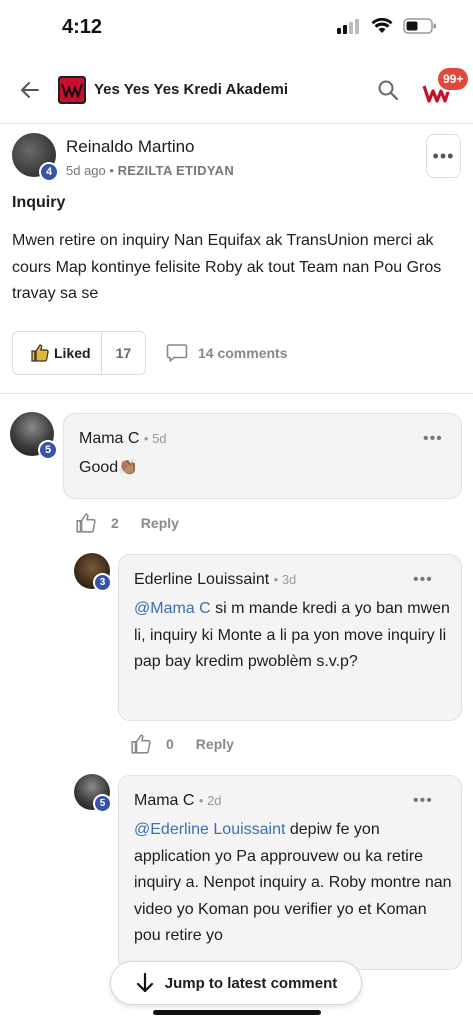 Image resolution: width=473 pixels, height=1024 pixels. I want to click on status-icons, so click(387, 26).